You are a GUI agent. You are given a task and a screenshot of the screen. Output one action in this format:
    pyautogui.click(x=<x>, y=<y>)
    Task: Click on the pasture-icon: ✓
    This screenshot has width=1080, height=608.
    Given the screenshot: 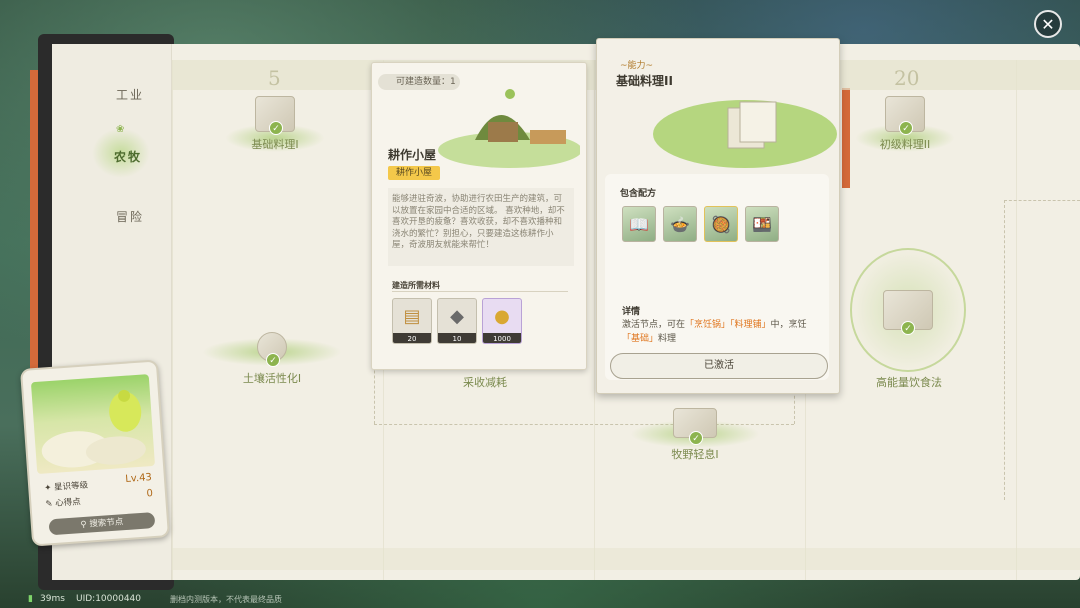 What is the action you would take?
    pyautogui.click(x=695, y=426)
    